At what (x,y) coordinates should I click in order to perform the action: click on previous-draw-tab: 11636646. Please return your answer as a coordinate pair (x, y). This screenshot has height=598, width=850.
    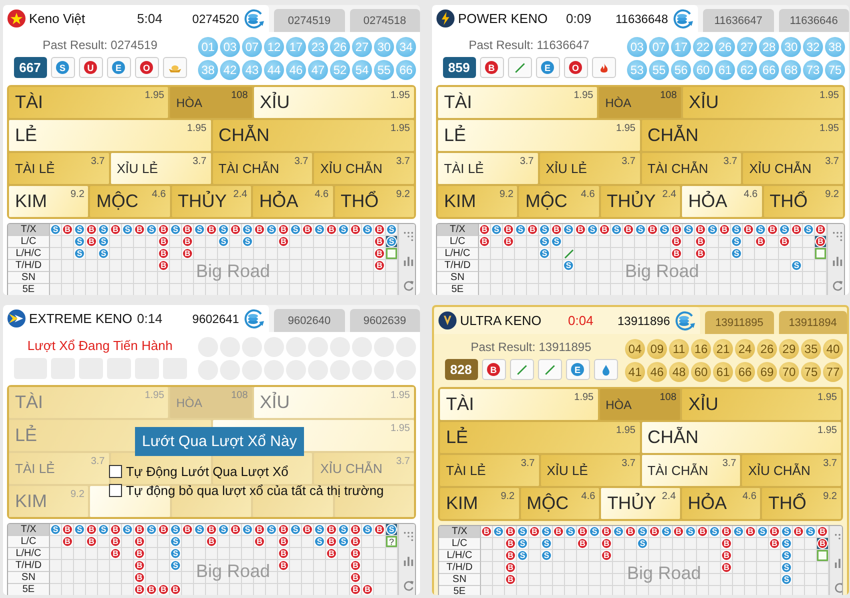
    Looking at the image, I should click on (813, 20).